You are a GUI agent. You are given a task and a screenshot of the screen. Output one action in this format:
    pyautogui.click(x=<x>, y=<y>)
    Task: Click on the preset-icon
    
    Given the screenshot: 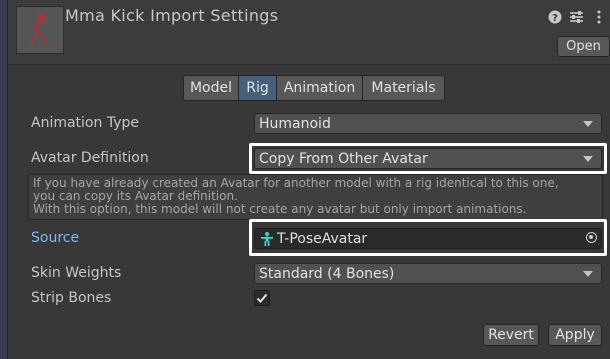 What is the action you would take?
    pyautogui.click(x=576, y=17)
    